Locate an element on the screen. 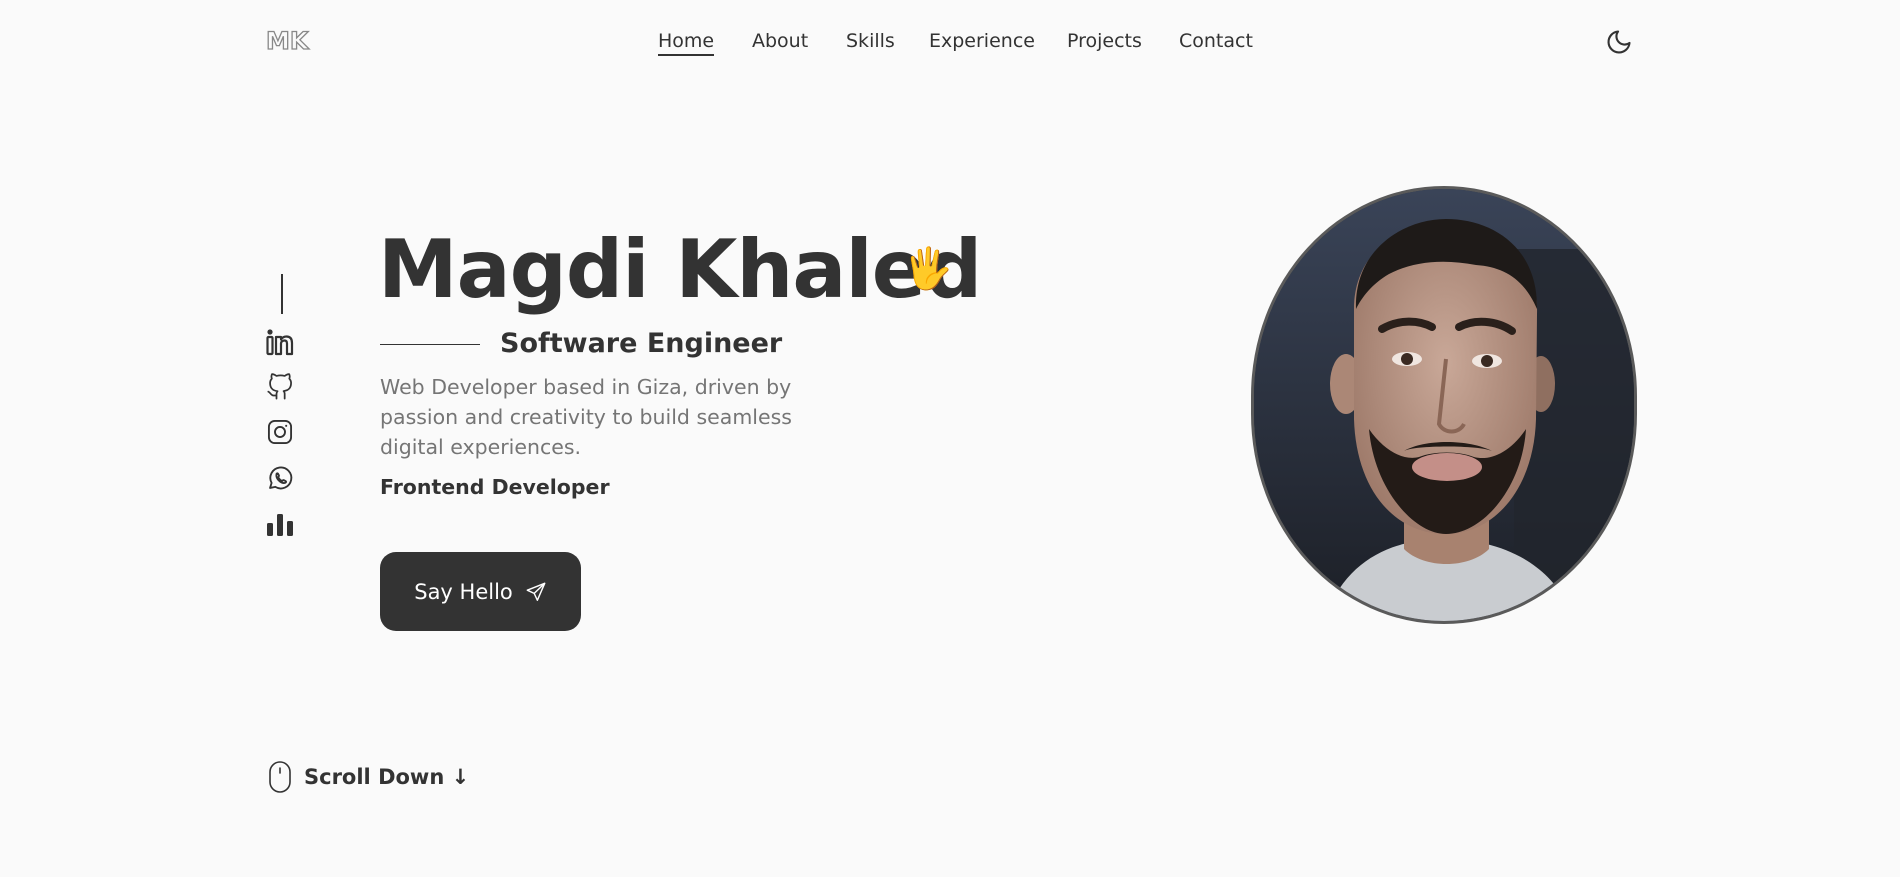  nav-about: About is located at coordinates (780, 41).